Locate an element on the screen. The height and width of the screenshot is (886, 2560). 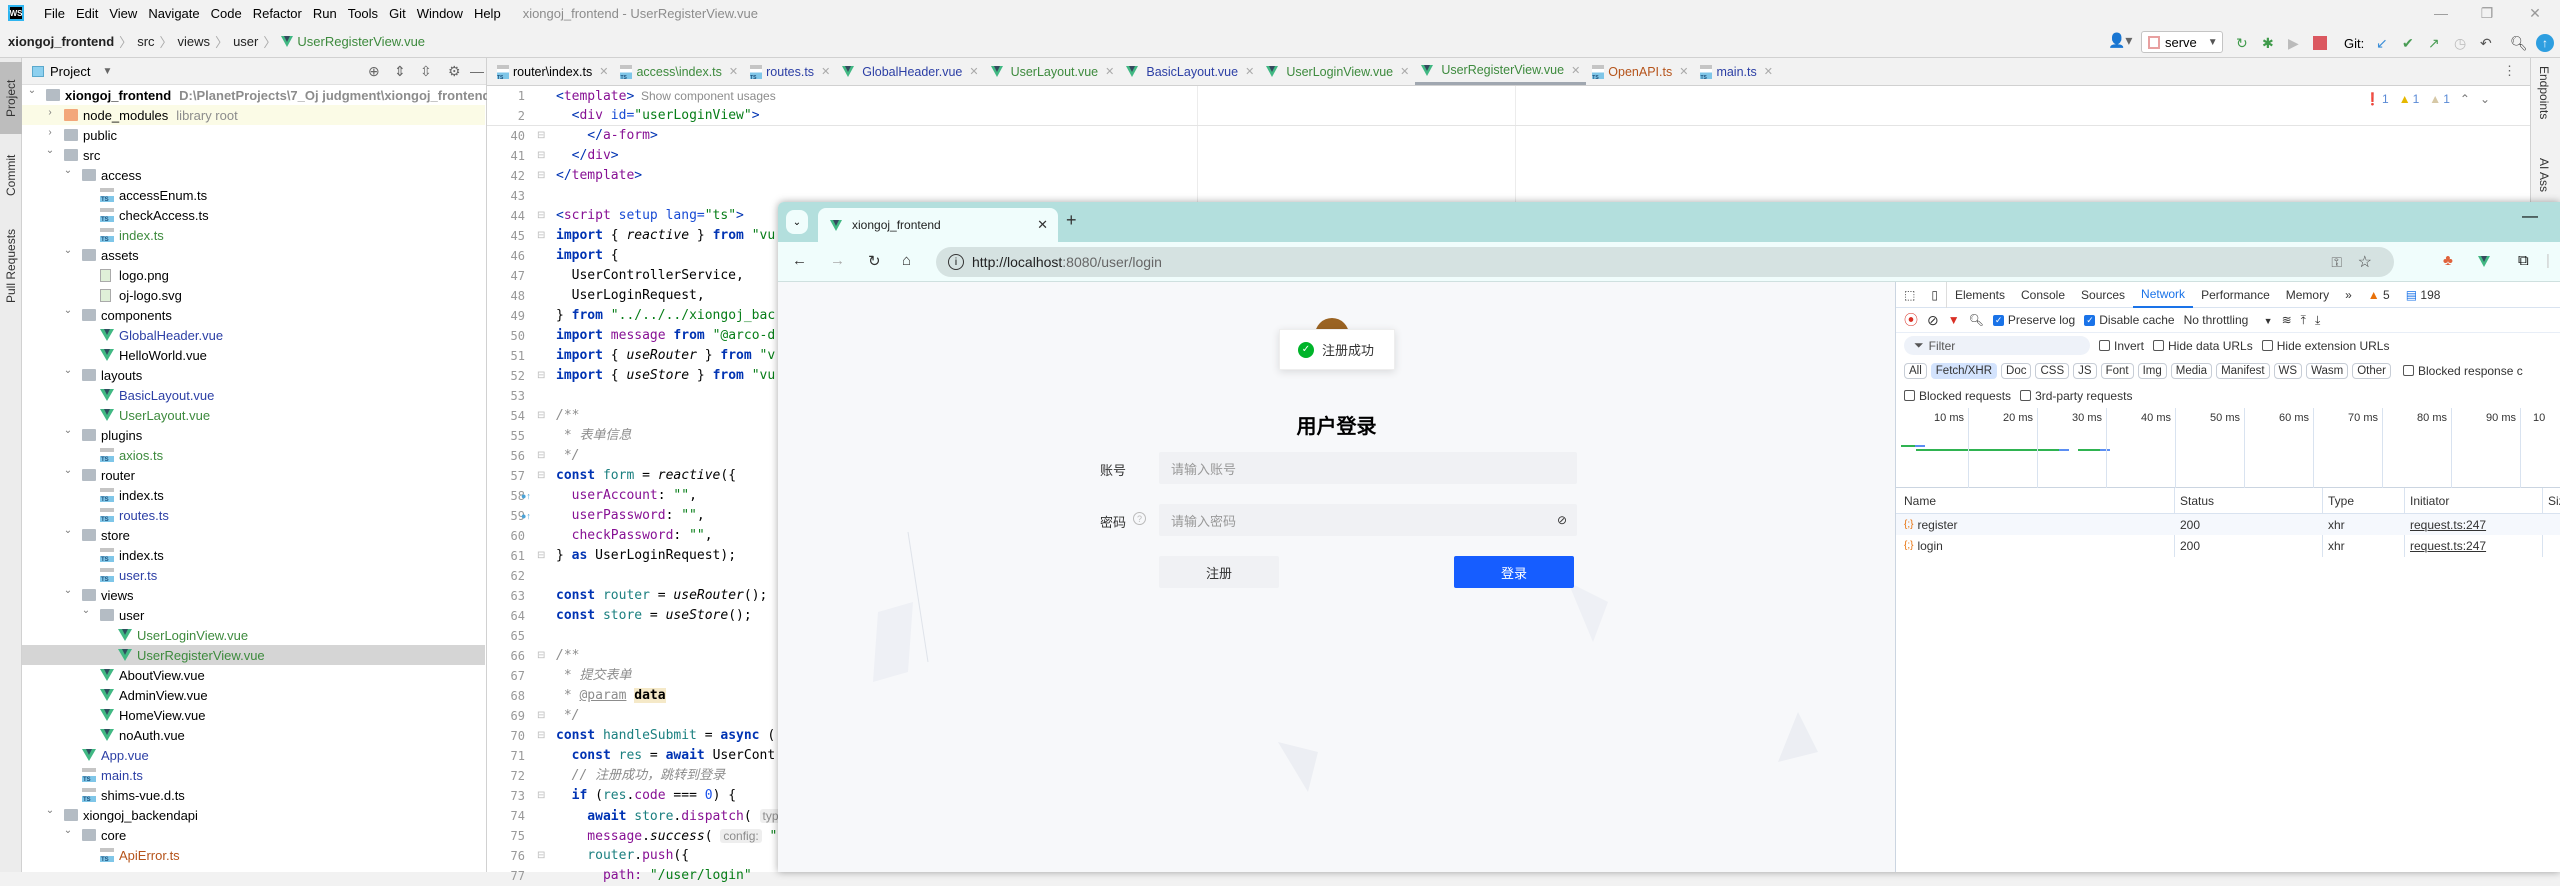
rollback-icon: ↶ is located at coordinates (2486, 43).